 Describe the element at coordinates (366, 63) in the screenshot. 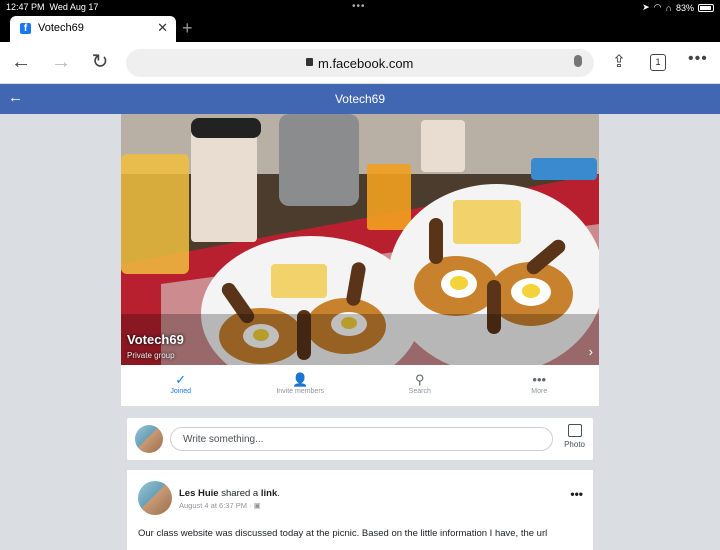

I see `url-text: m.facebook.com` at that location.